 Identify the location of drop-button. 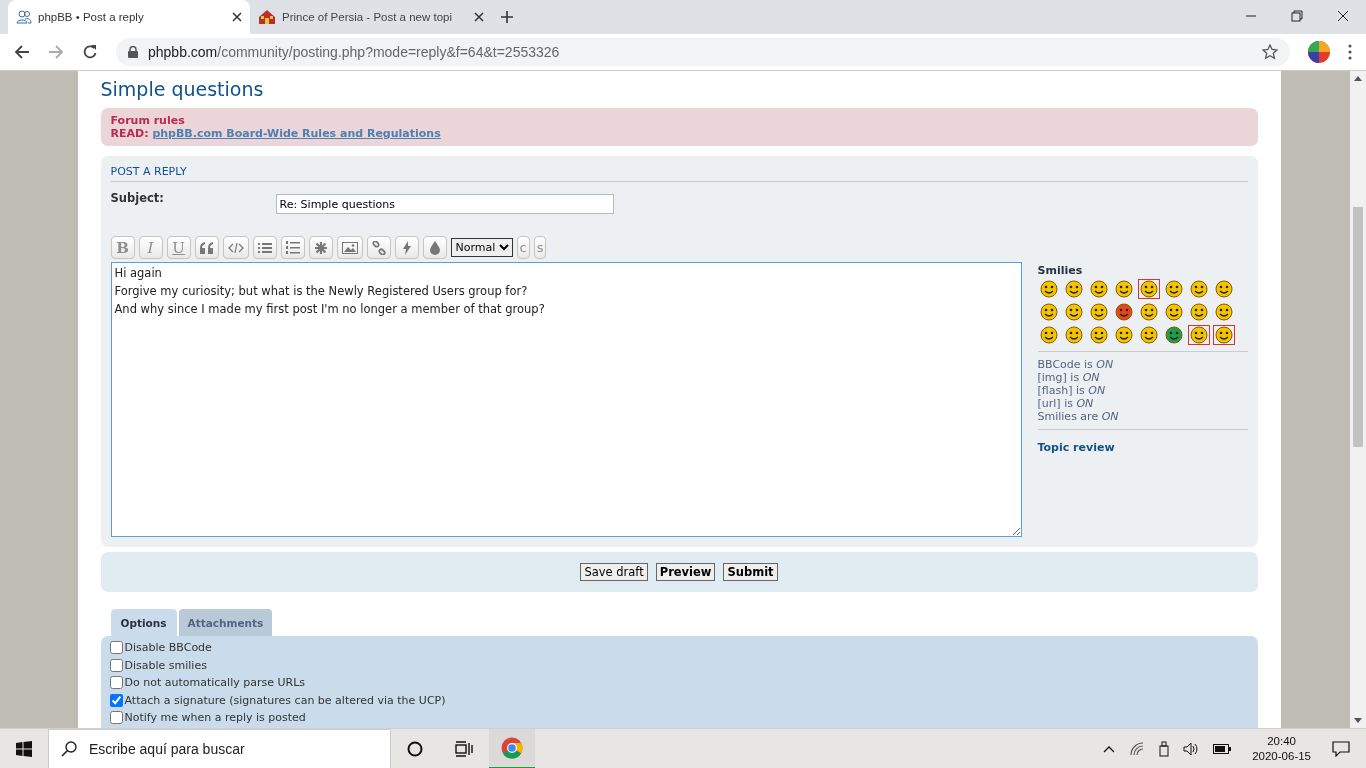
(434, 247).